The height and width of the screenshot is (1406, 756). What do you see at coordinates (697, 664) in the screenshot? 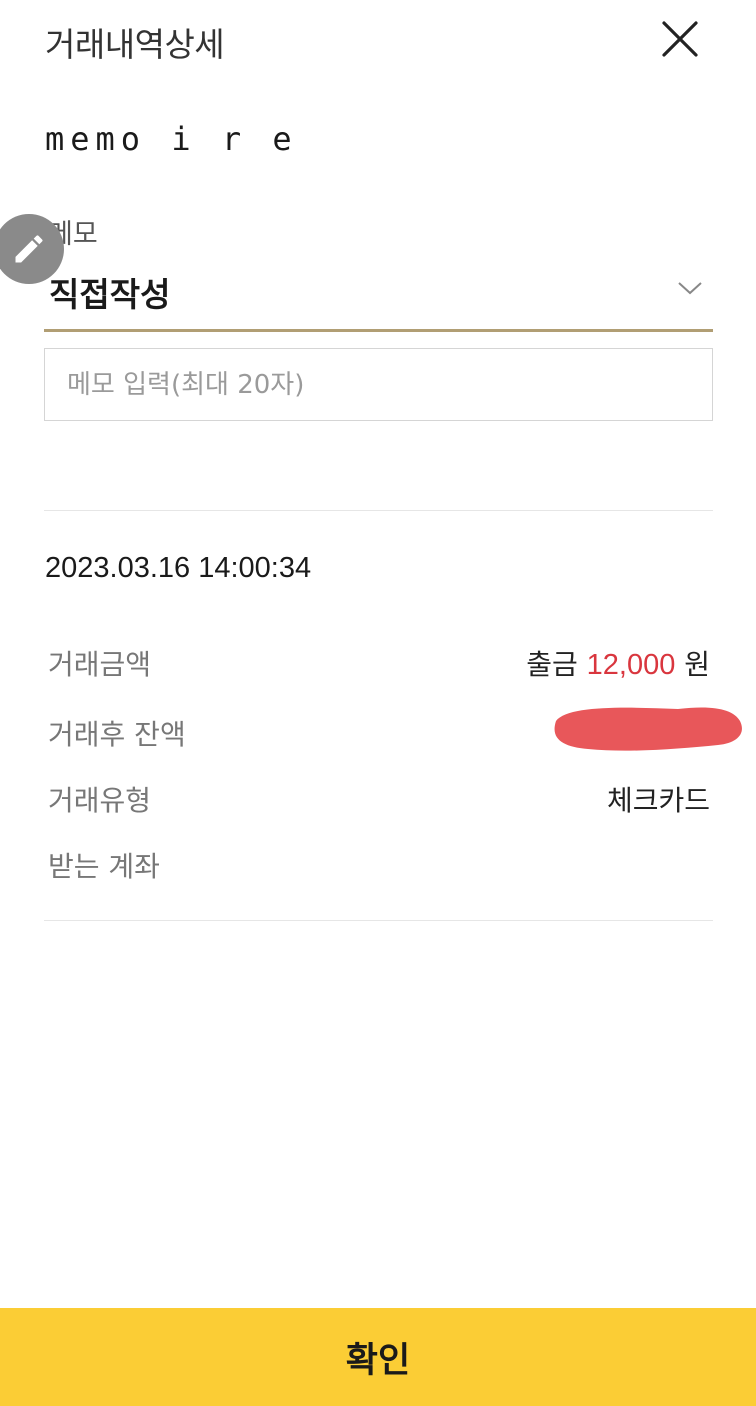
I see `amount-unit: 원` at bounding box center [697, 664].